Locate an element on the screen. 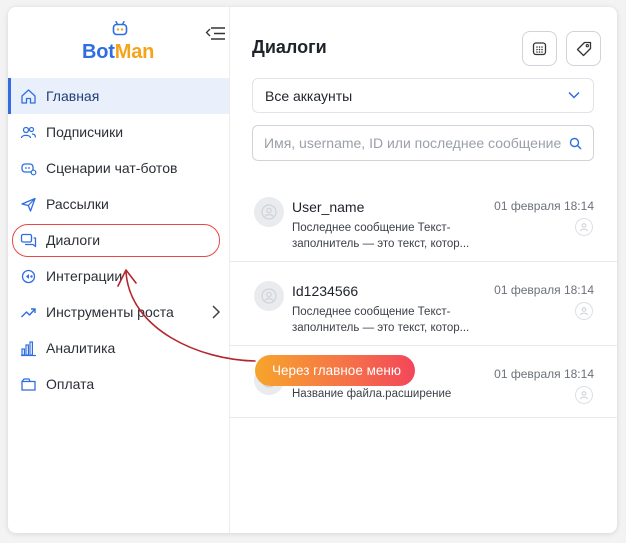 The height and width of the screenshot is (543, 626). sidebar-item-label: Диалоги is located at coordinates (73, 240).